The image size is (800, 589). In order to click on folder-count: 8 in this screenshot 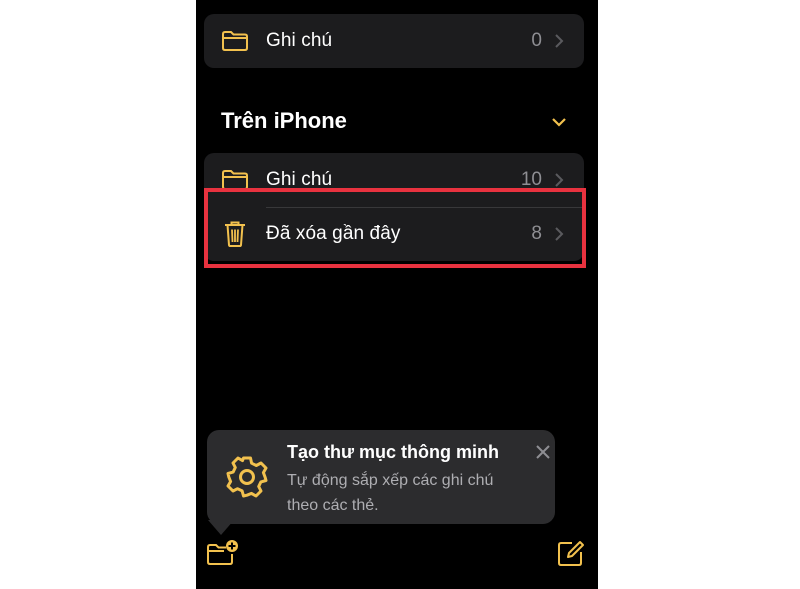, I will do `click(536, 233)`.